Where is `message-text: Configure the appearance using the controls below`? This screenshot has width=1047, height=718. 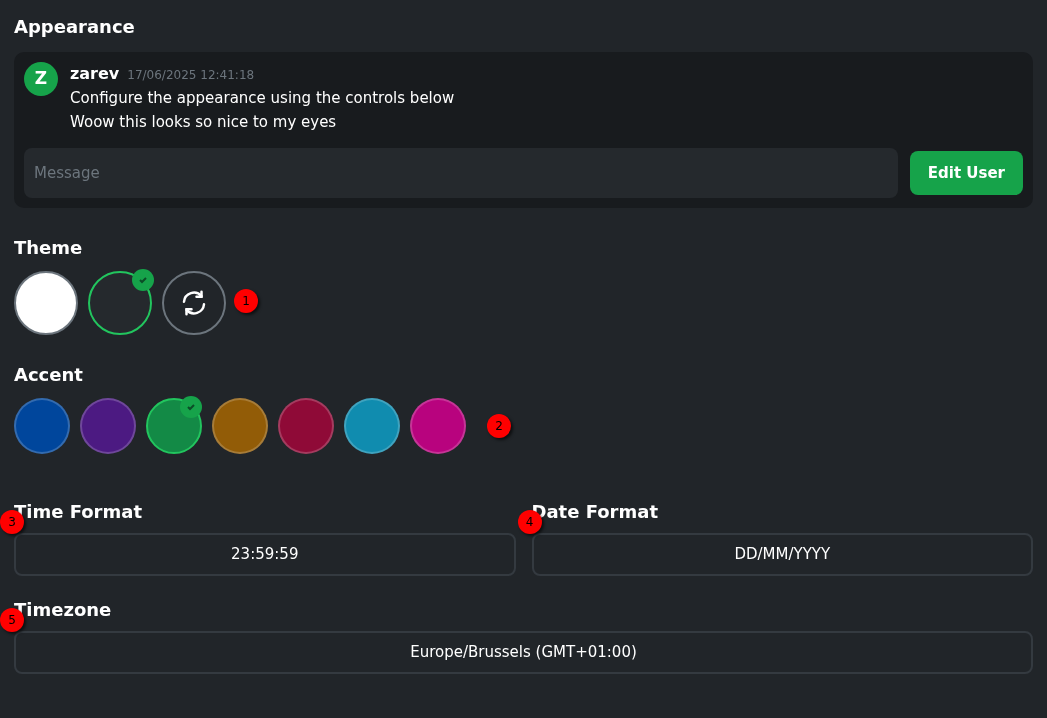
message-text: Configure the appearance using the controls below is located at coordinates (262, 98).